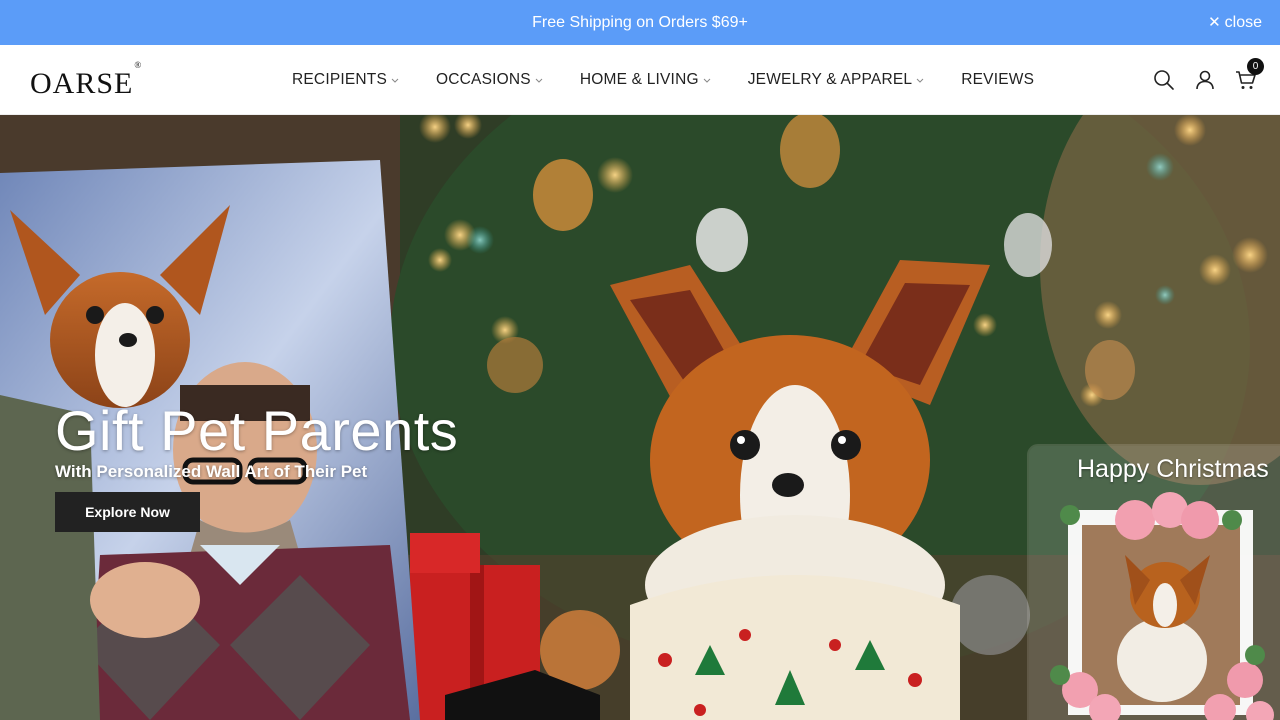  I want to click on hero-title: Gift Pet Parents, so click(257, 430).